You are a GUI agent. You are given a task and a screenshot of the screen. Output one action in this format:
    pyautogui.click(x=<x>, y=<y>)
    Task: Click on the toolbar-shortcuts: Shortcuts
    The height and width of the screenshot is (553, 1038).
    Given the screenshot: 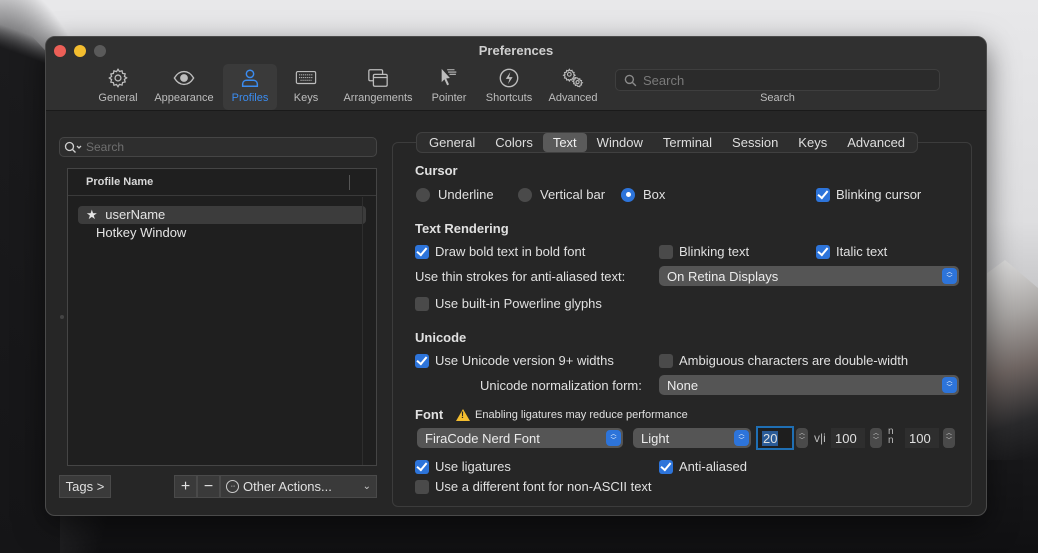 What is the action you would take?
    pyautogui.click(x=509, y=87)
    